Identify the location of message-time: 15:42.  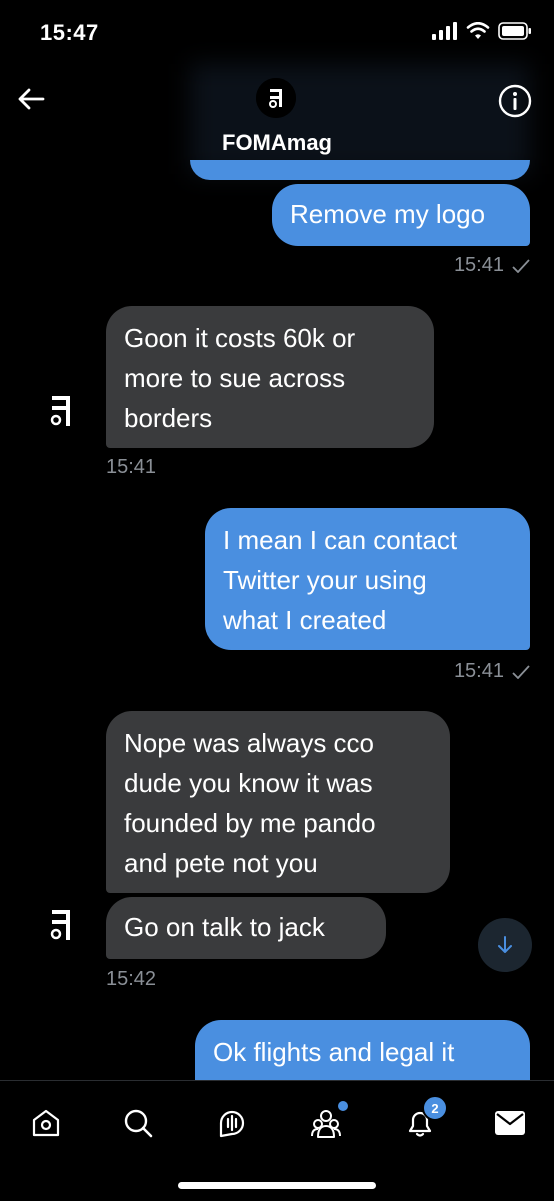
(131, 979).